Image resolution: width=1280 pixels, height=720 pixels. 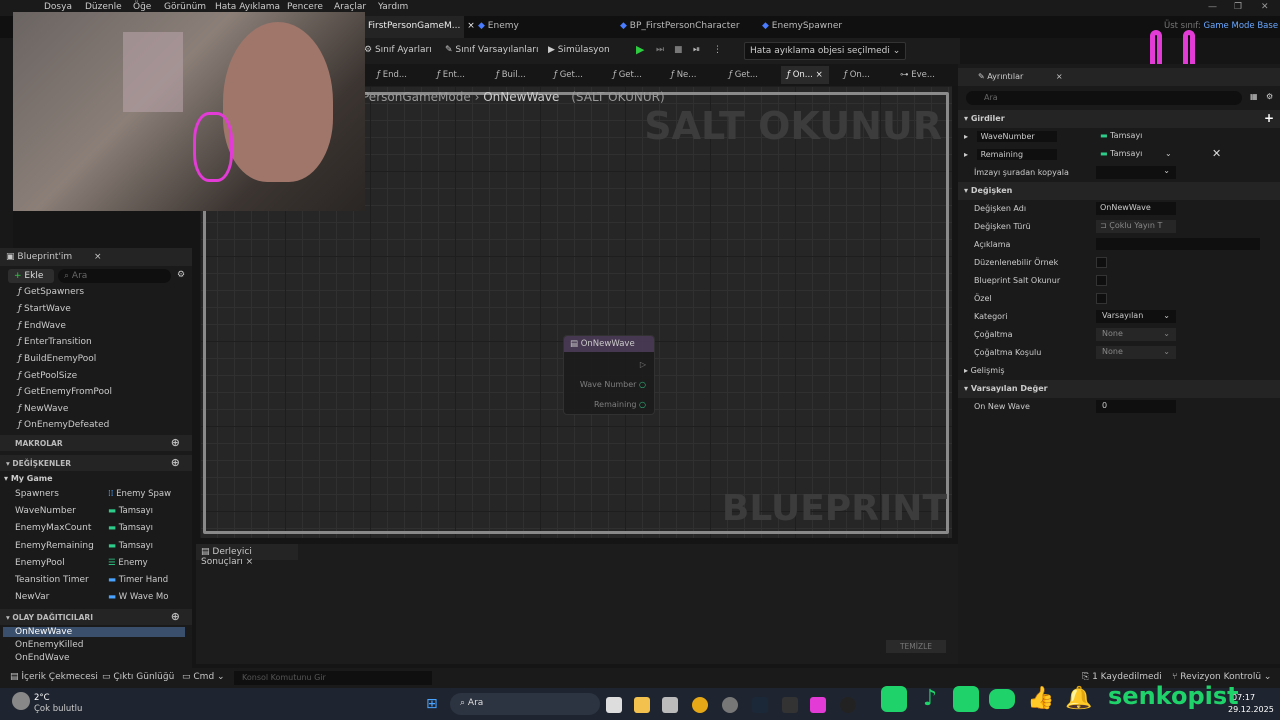 I want to click on default-value-field: 0, so click(x=1136, y=406).